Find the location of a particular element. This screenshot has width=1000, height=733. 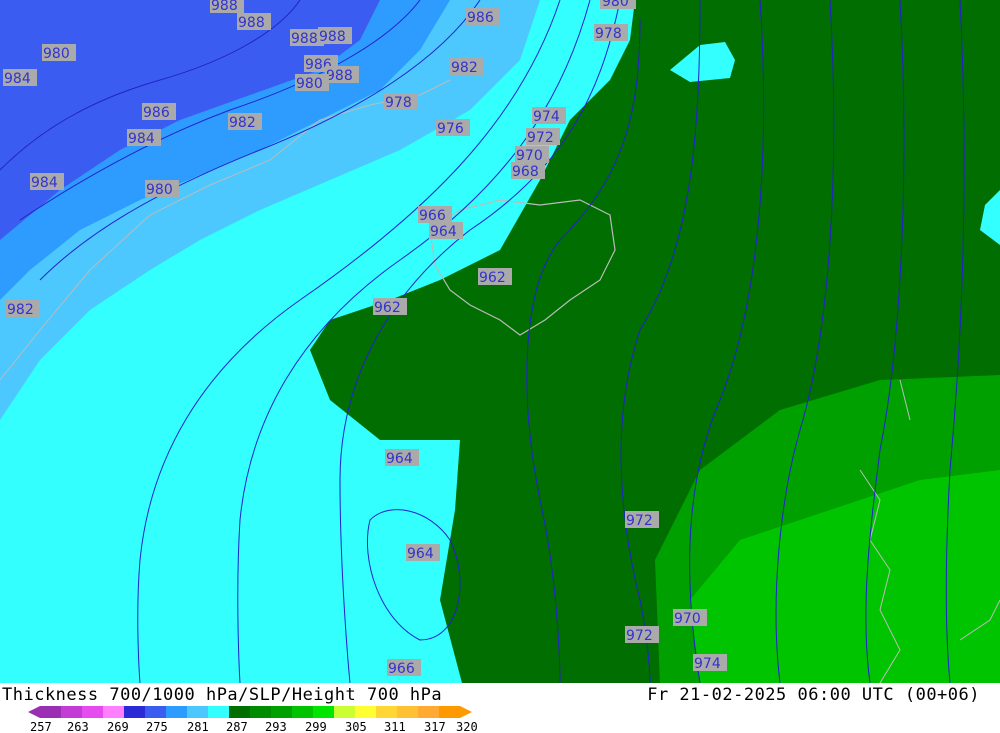

legend-arrow-left is located at coordinates (34, 712).